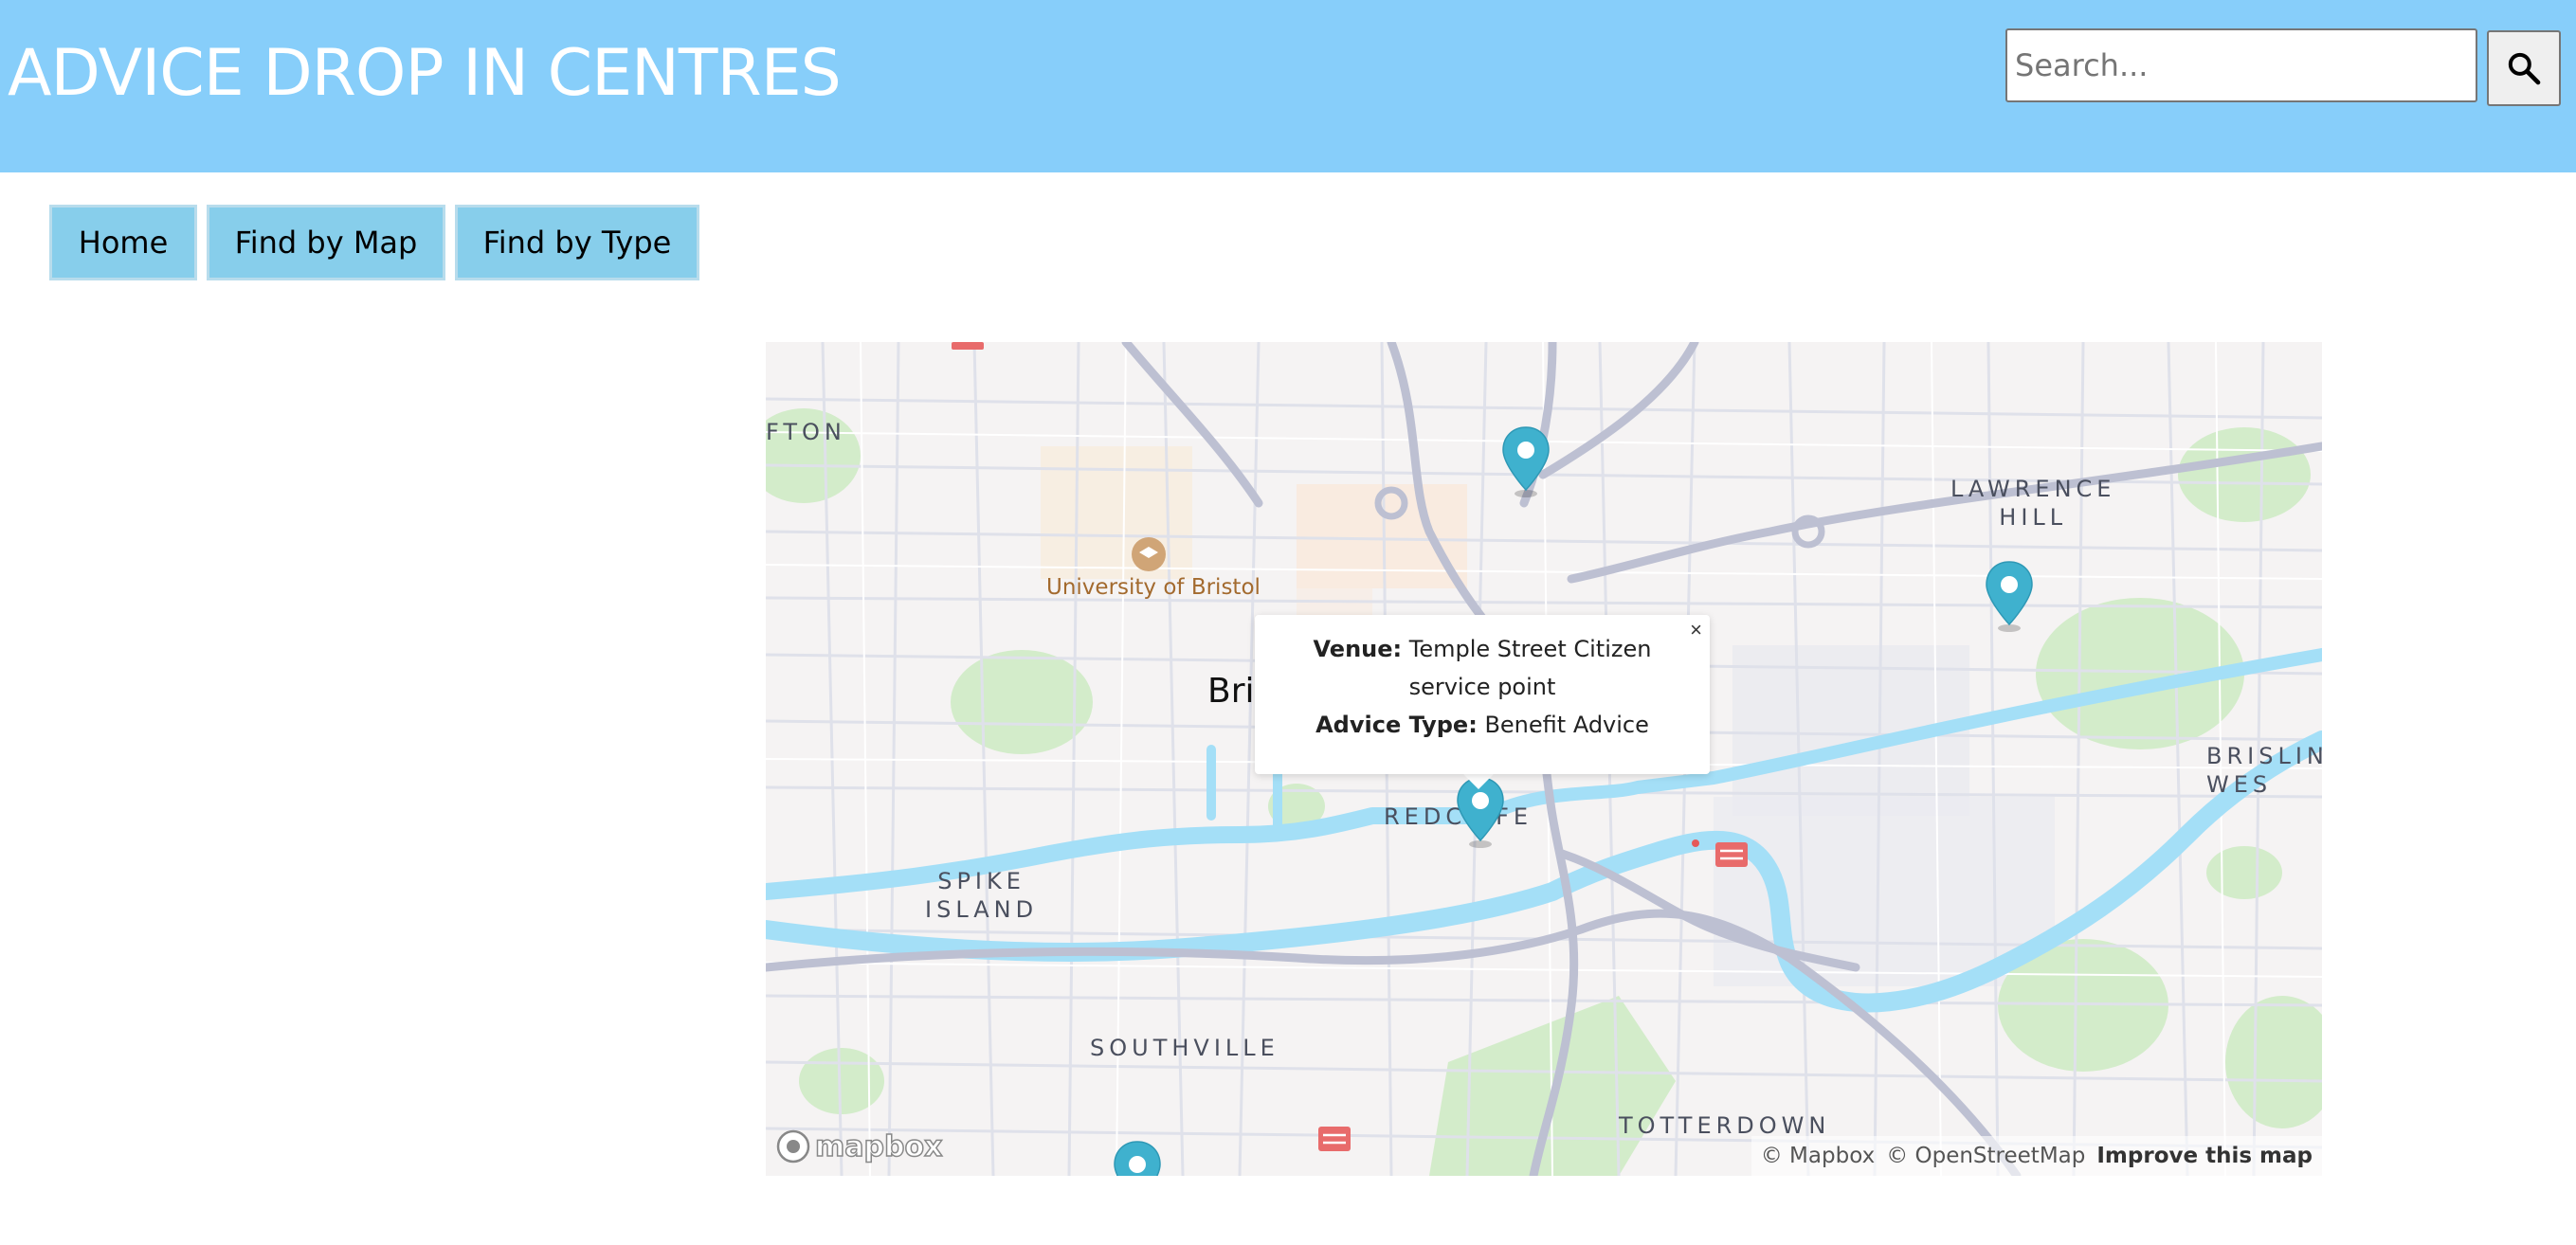  Describe the element at coordinates (982, 895) in the screenshot. I see `place-label-spike-island: SPIKE ISLAND` at that location.